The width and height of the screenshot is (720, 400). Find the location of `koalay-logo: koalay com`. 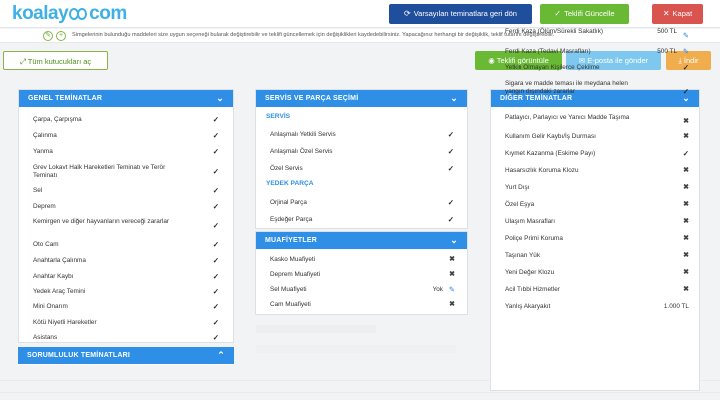

koalay-logo: koalay com is located at coordinates (69, 14).